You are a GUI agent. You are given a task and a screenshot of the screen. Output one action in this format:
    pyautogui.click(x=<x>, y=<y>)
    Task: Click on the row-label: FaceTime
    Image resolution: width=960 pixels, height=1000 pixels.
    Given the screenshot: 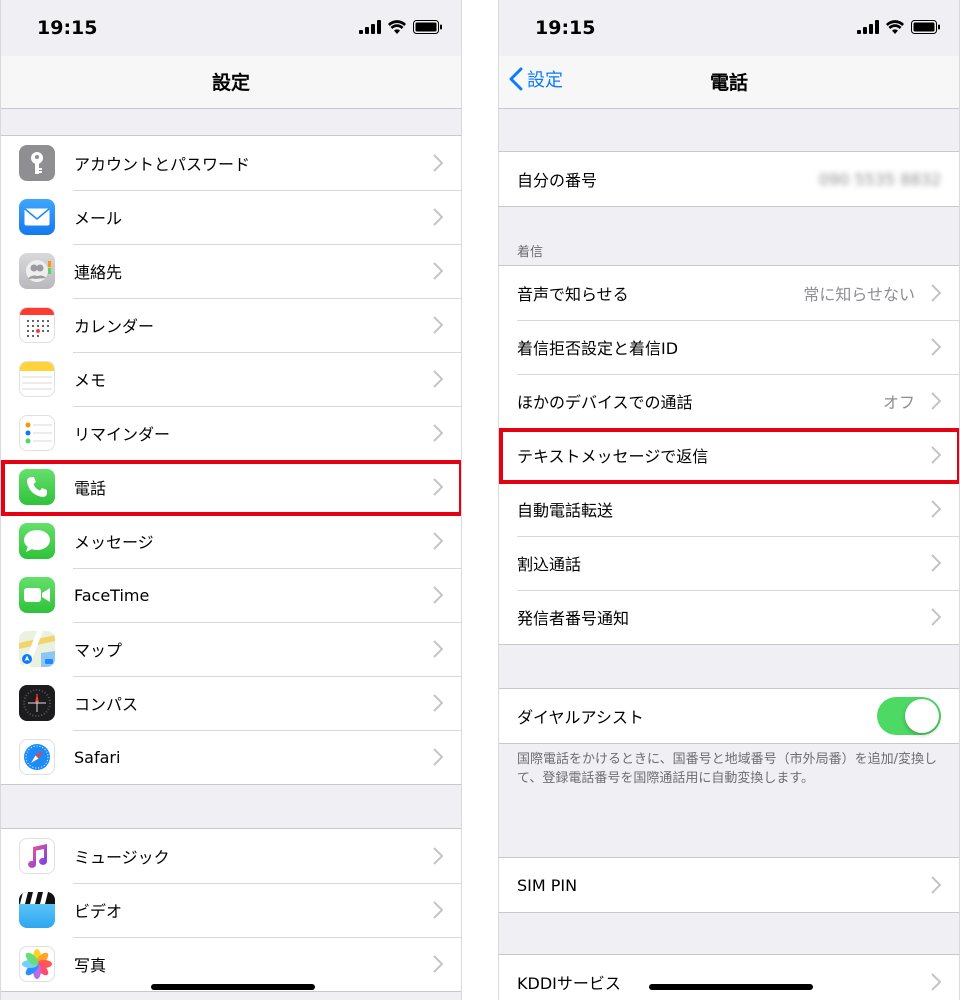 What is the action you would take?
    pyautogui.click(x=112, y=595)
    